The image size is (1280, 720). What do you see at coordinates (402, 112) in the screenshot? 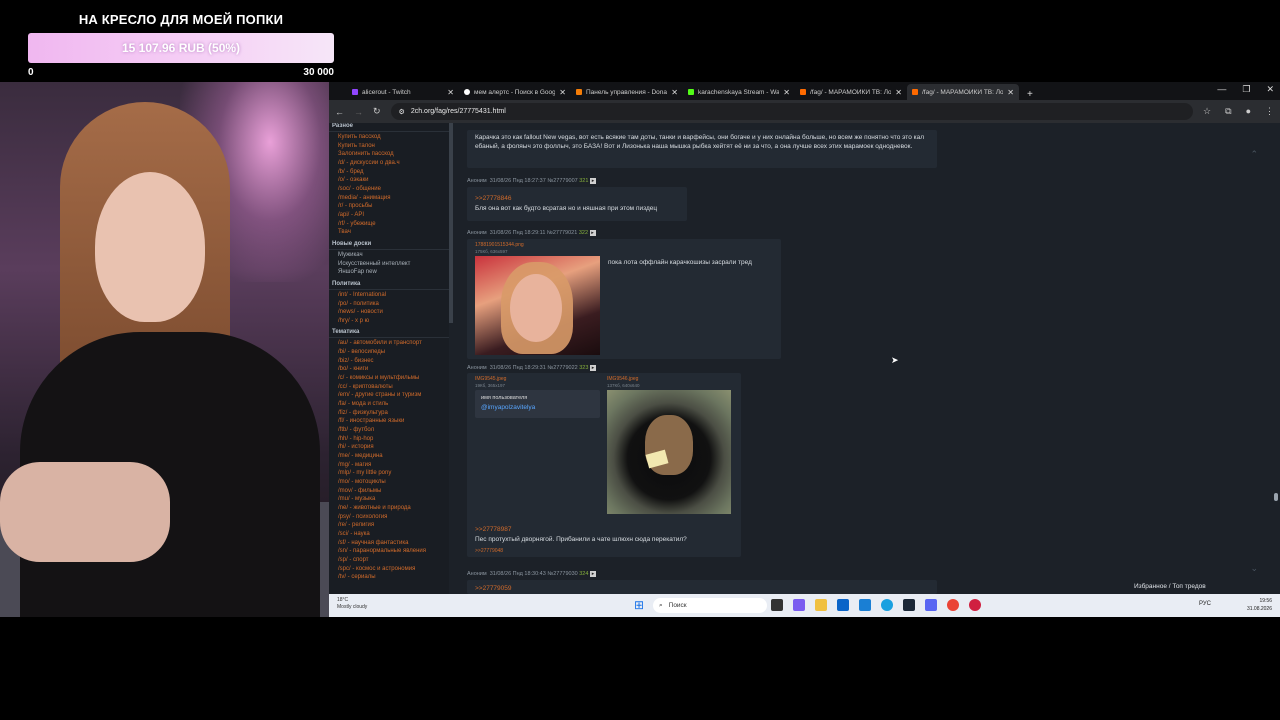
I see `site-info-icon: ⚙` at bounding box center [402, 112].